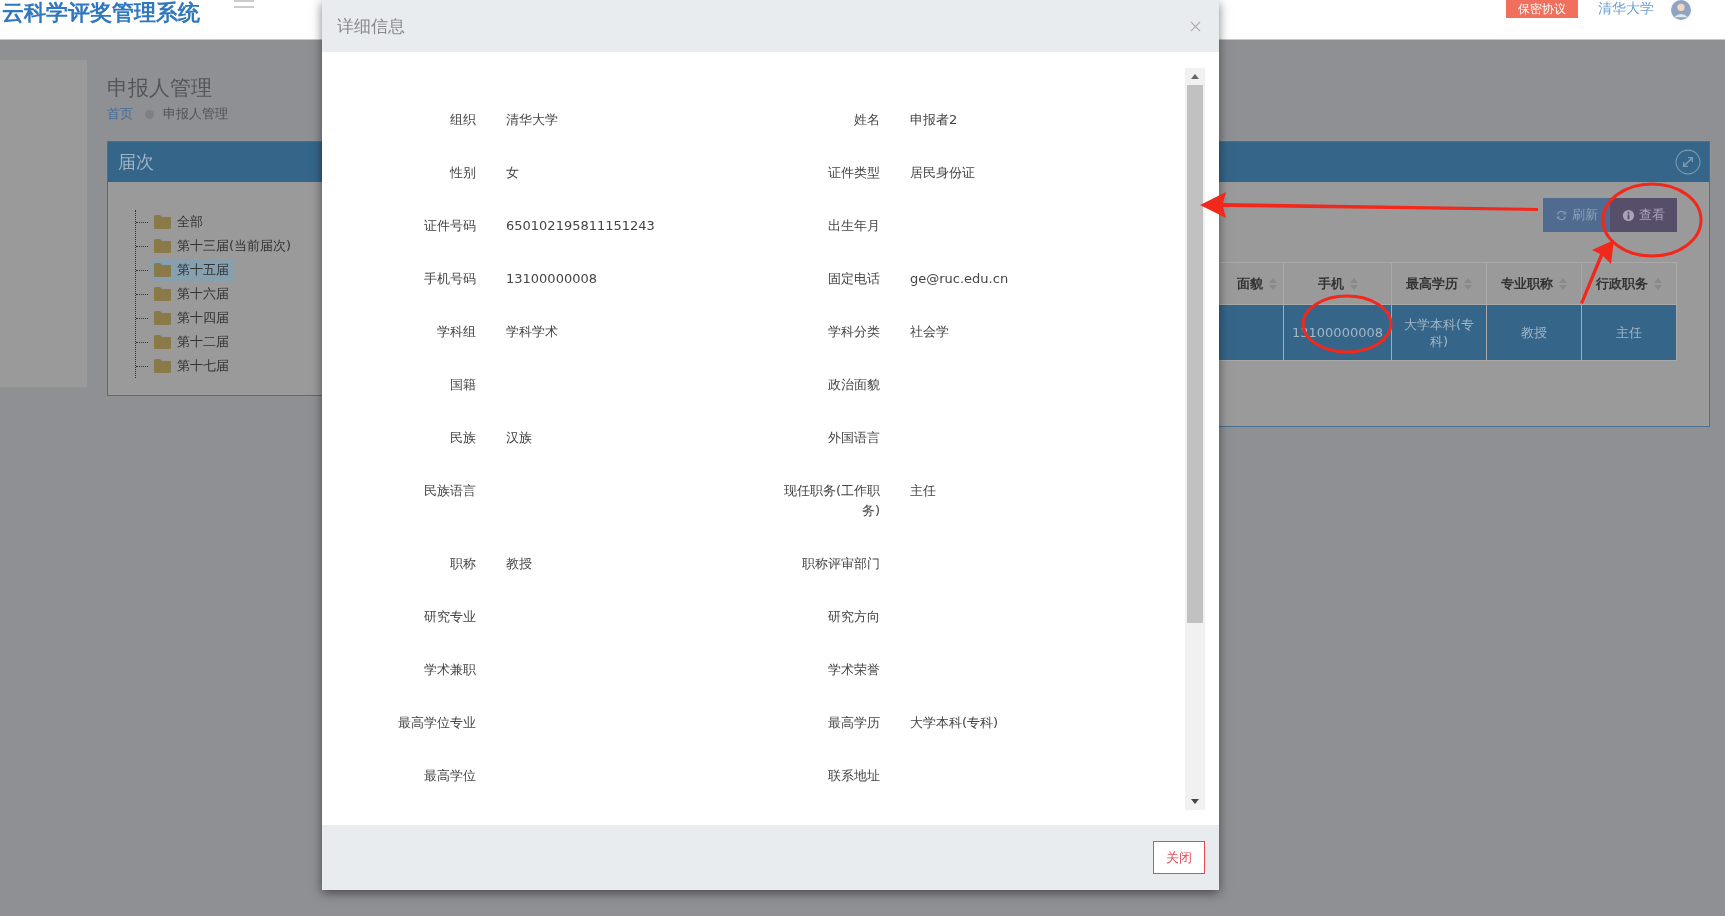 Image resolution: width=1725 pixels, height=916 pixels. Describe the element at coordinates (371, 26) in the screenshot. I see `modal-title: 详细信息` at that location.